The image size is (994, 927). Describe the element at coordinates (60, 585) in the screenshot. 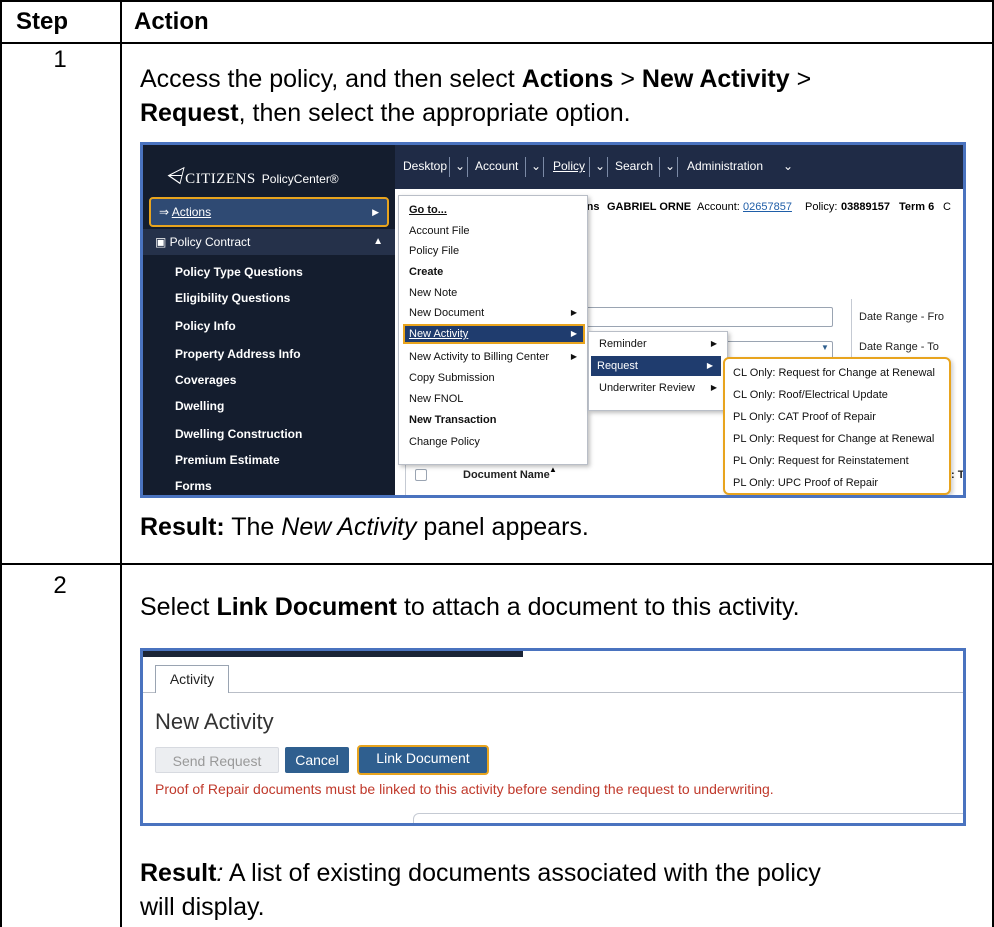

I see `step-number-2: 2` at that location.